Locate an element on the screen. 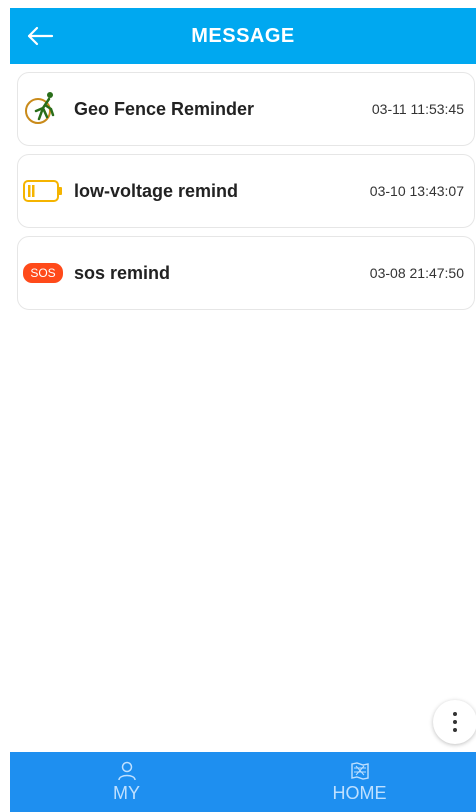 Image resolution: width=476 pixels, height=812 pixels. tab-home: HOME is located at coordinates (359, 782).